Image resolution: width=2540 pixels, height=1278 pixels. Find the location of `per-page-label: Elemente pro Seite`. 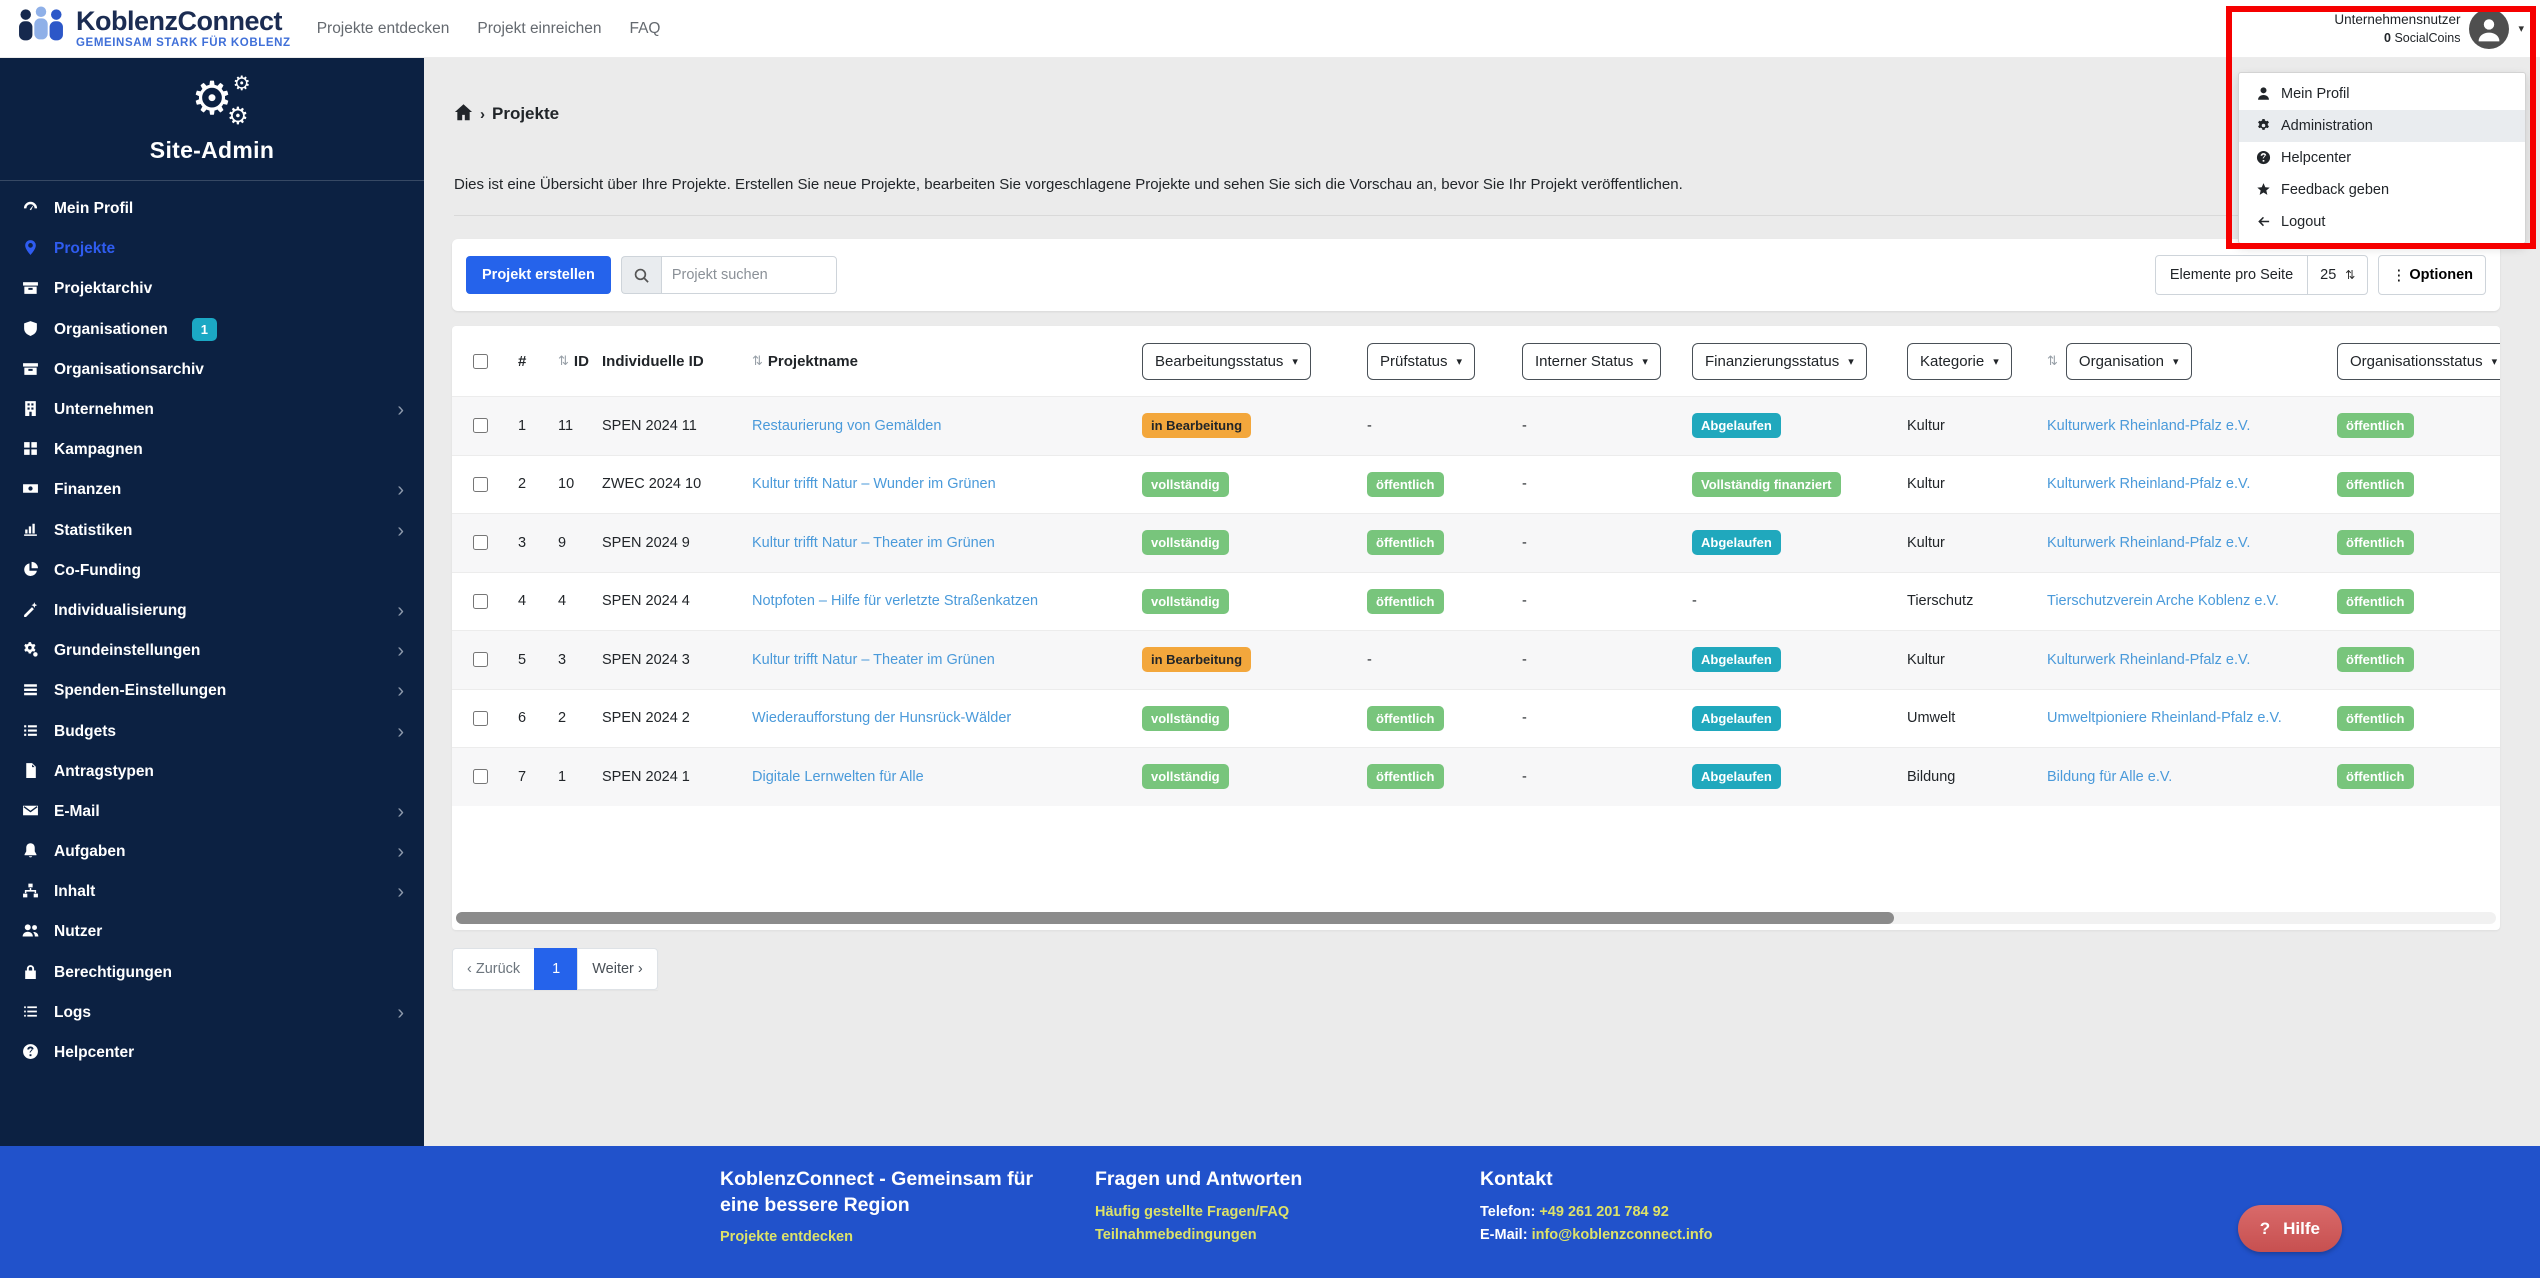

per-page-label: Elemente pro Seite is located at coordinates (2232, 275).